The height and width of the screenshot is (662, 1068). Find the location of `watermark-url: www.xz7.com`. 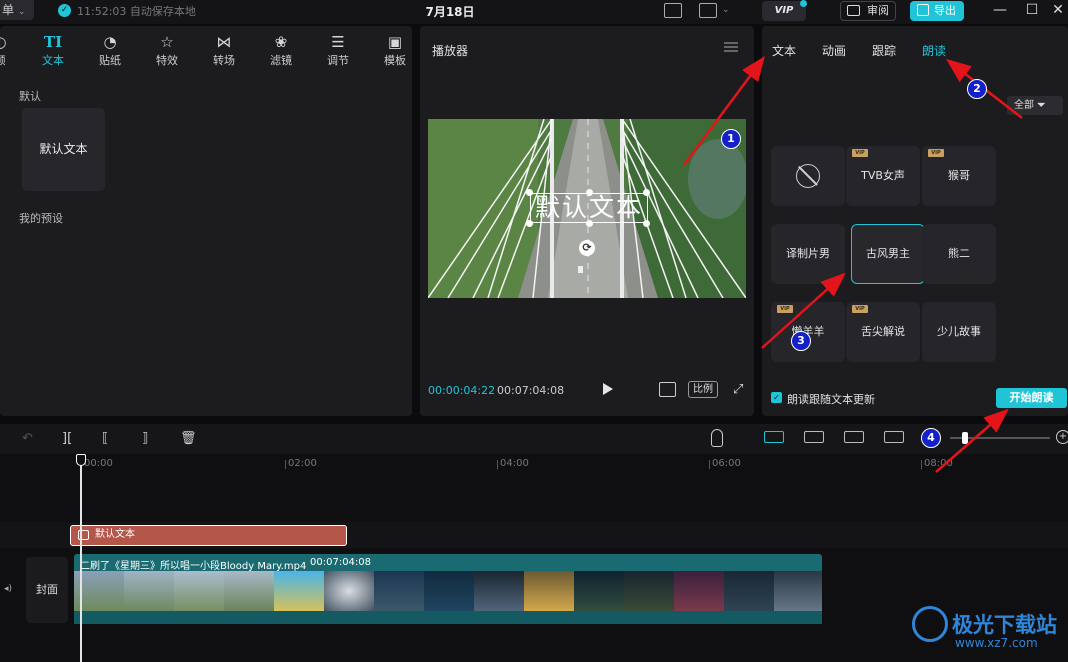

watermark-url: www.xz7.com is located at coordinates (996, 643).